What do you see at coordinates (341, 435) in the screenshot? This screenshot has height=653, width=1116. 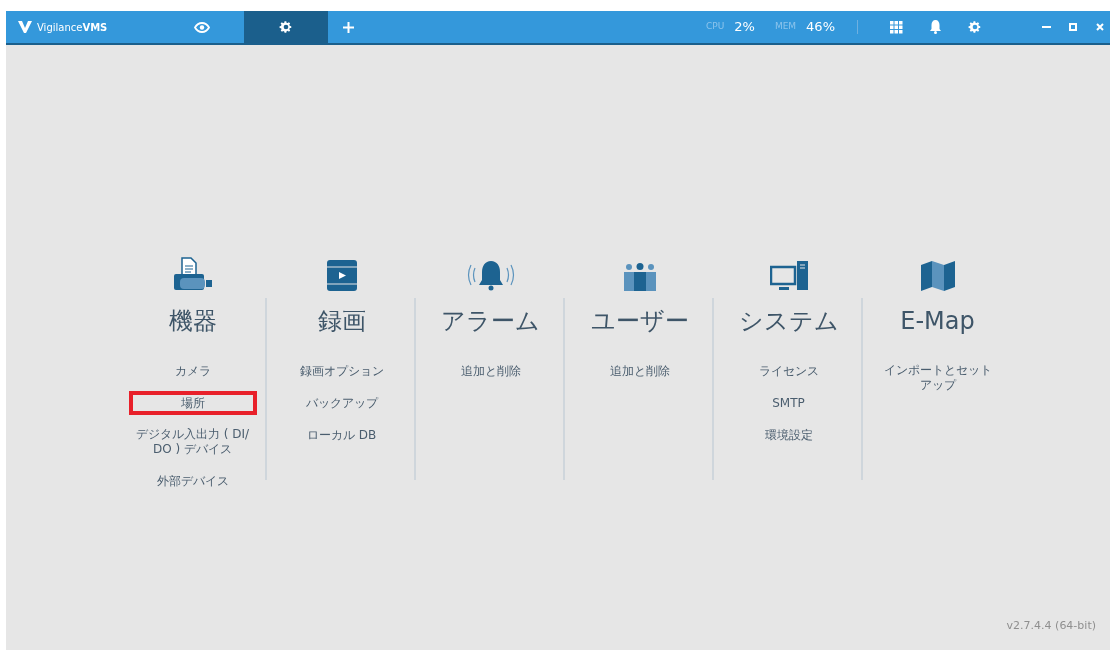 I see `category-link: ローカル DB` at bounding box center [341, 435].